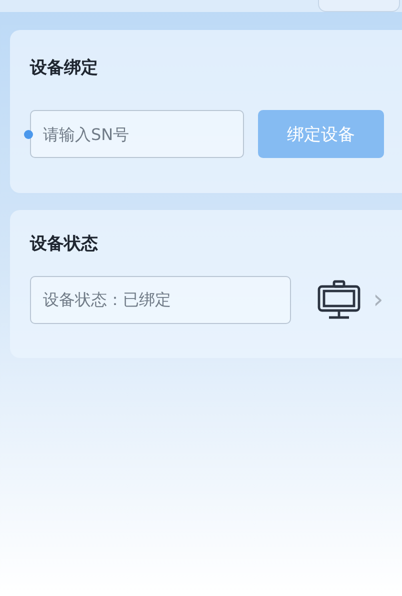 The image size is (402, 596). Describe the element at coordinates (378, 300) in the screenshot. I see `chevron-icon: ›` at that location.